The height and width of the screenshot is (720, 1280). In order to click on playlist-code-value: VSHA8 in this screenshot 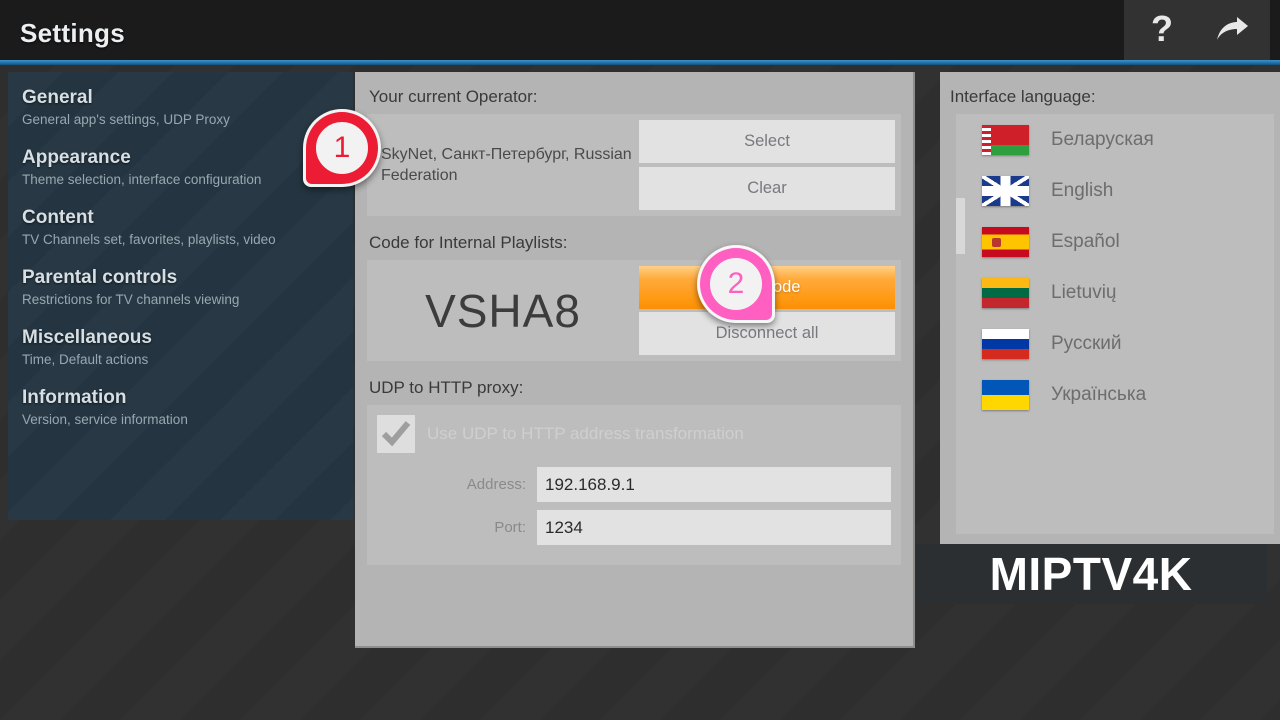, I will do `click(503, 310)`.